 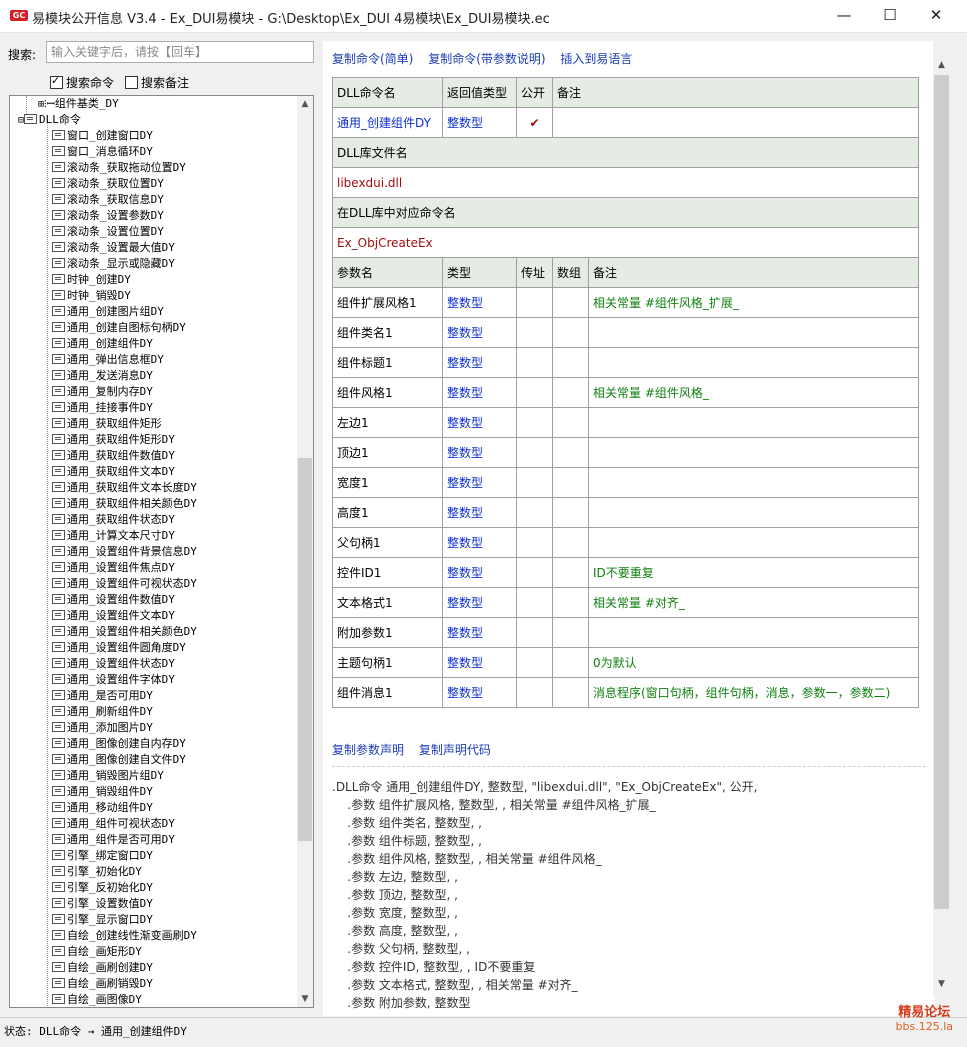 I want to click on tree-item: 通用_组件可视状态DY, so click(x=113, y=824).